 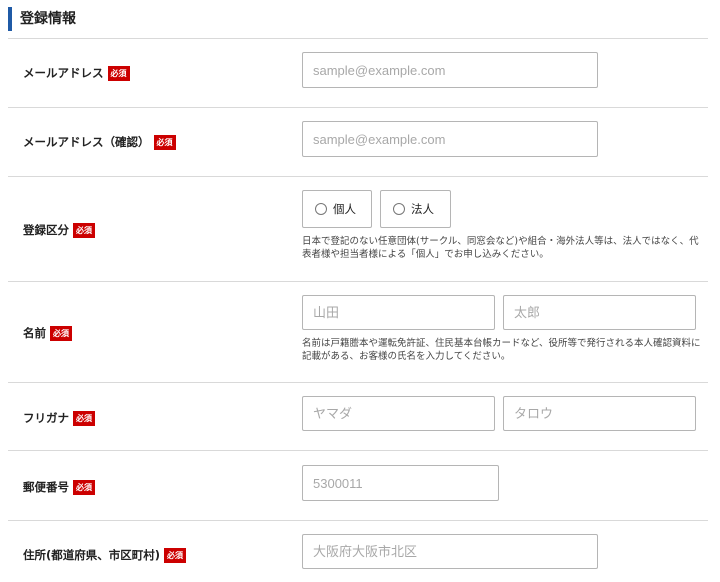 I want to click on furigana-label: フリガナ 必須, so click(x=59, y=418).